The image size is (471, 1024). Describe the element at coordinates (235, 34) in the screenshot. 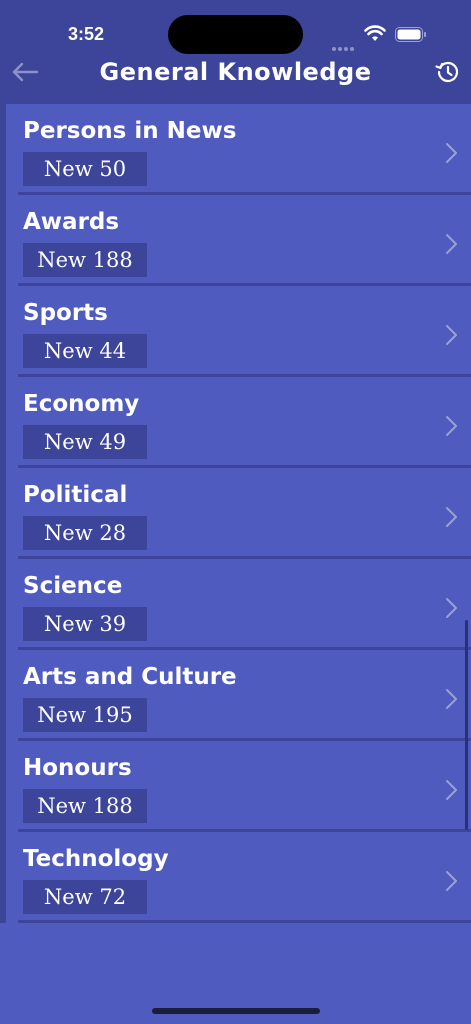

I see `dynamic-island` at that location.